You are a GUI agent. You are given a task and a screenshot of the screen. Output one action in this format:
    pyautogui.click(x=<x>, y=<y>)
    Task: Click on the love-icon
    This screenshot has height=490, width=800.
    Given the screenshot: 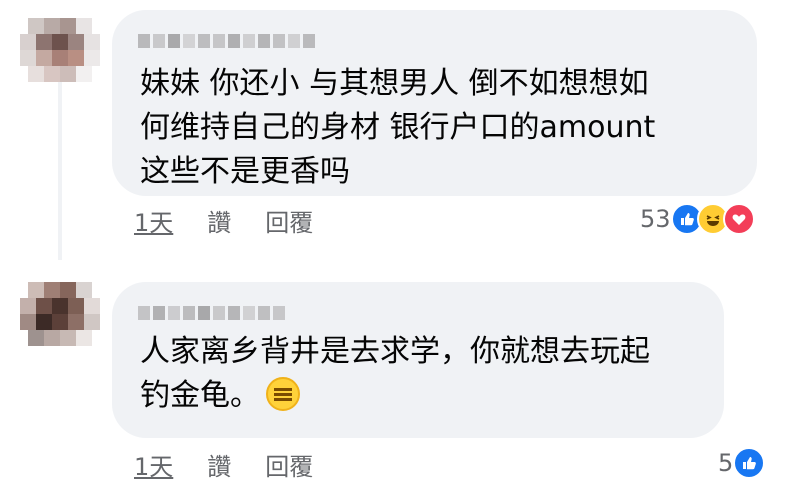 What is the action you would take?
    pyautogui.click(x=738, y=219)
    